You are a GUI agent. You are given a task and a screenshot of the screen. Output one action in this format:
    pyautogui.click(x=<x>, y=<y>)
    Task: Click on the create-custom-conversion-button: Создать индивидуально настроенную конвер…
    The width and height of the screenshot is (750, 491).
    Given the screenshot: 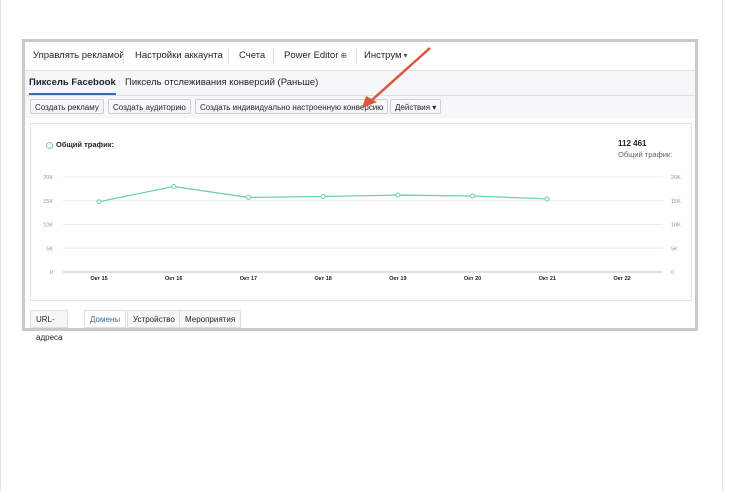 What is the action you would take?
    pyautogui.click(x=292, y=106)
    